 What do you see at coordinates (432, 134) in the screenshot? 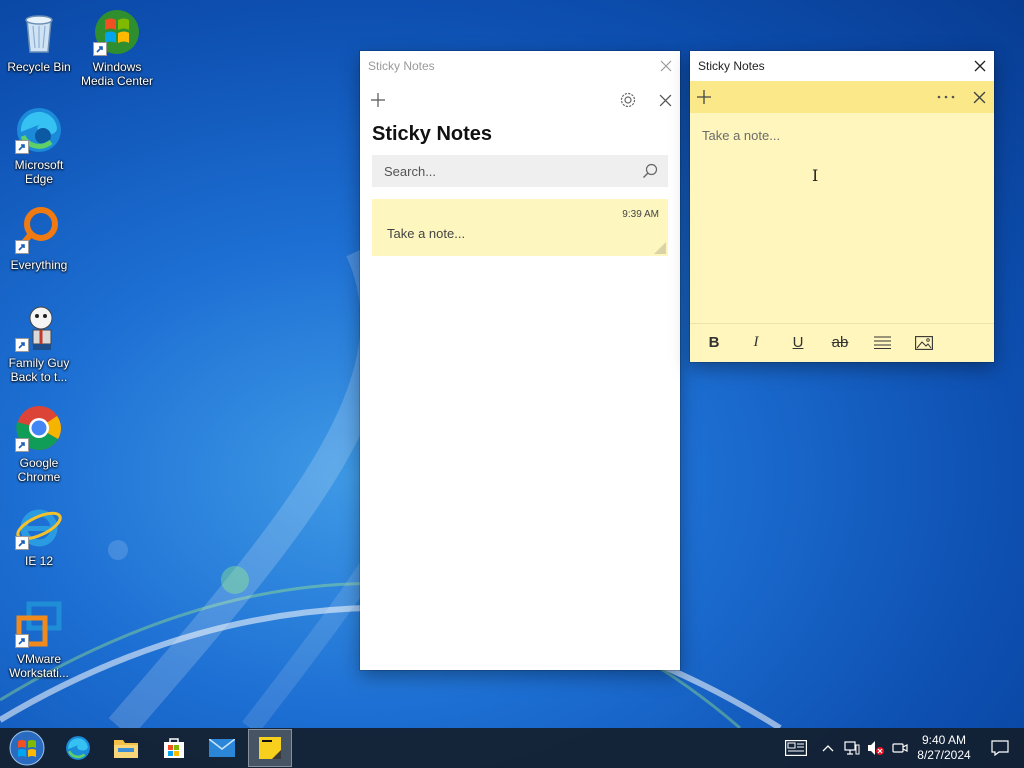
I see `page-title: Sticky Notes` at bounding box center [432, 134].